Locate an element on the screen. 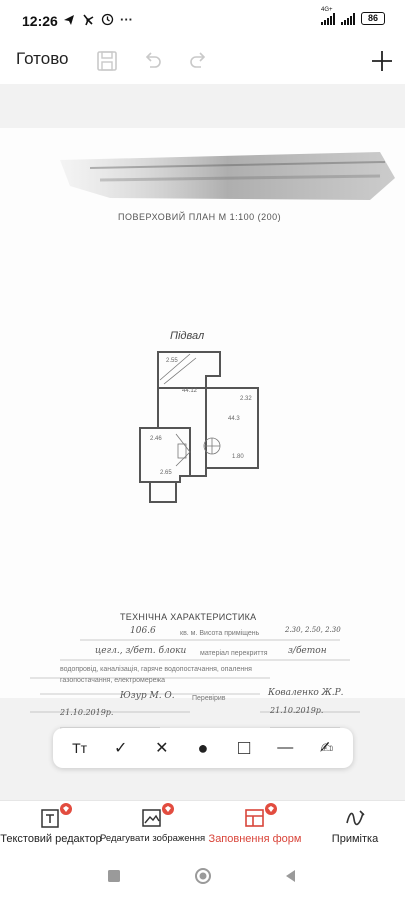 This screenshot has height=900, width=405. handwritten-date-right: 21.10.2019р. is located at coordinates (297, 710).